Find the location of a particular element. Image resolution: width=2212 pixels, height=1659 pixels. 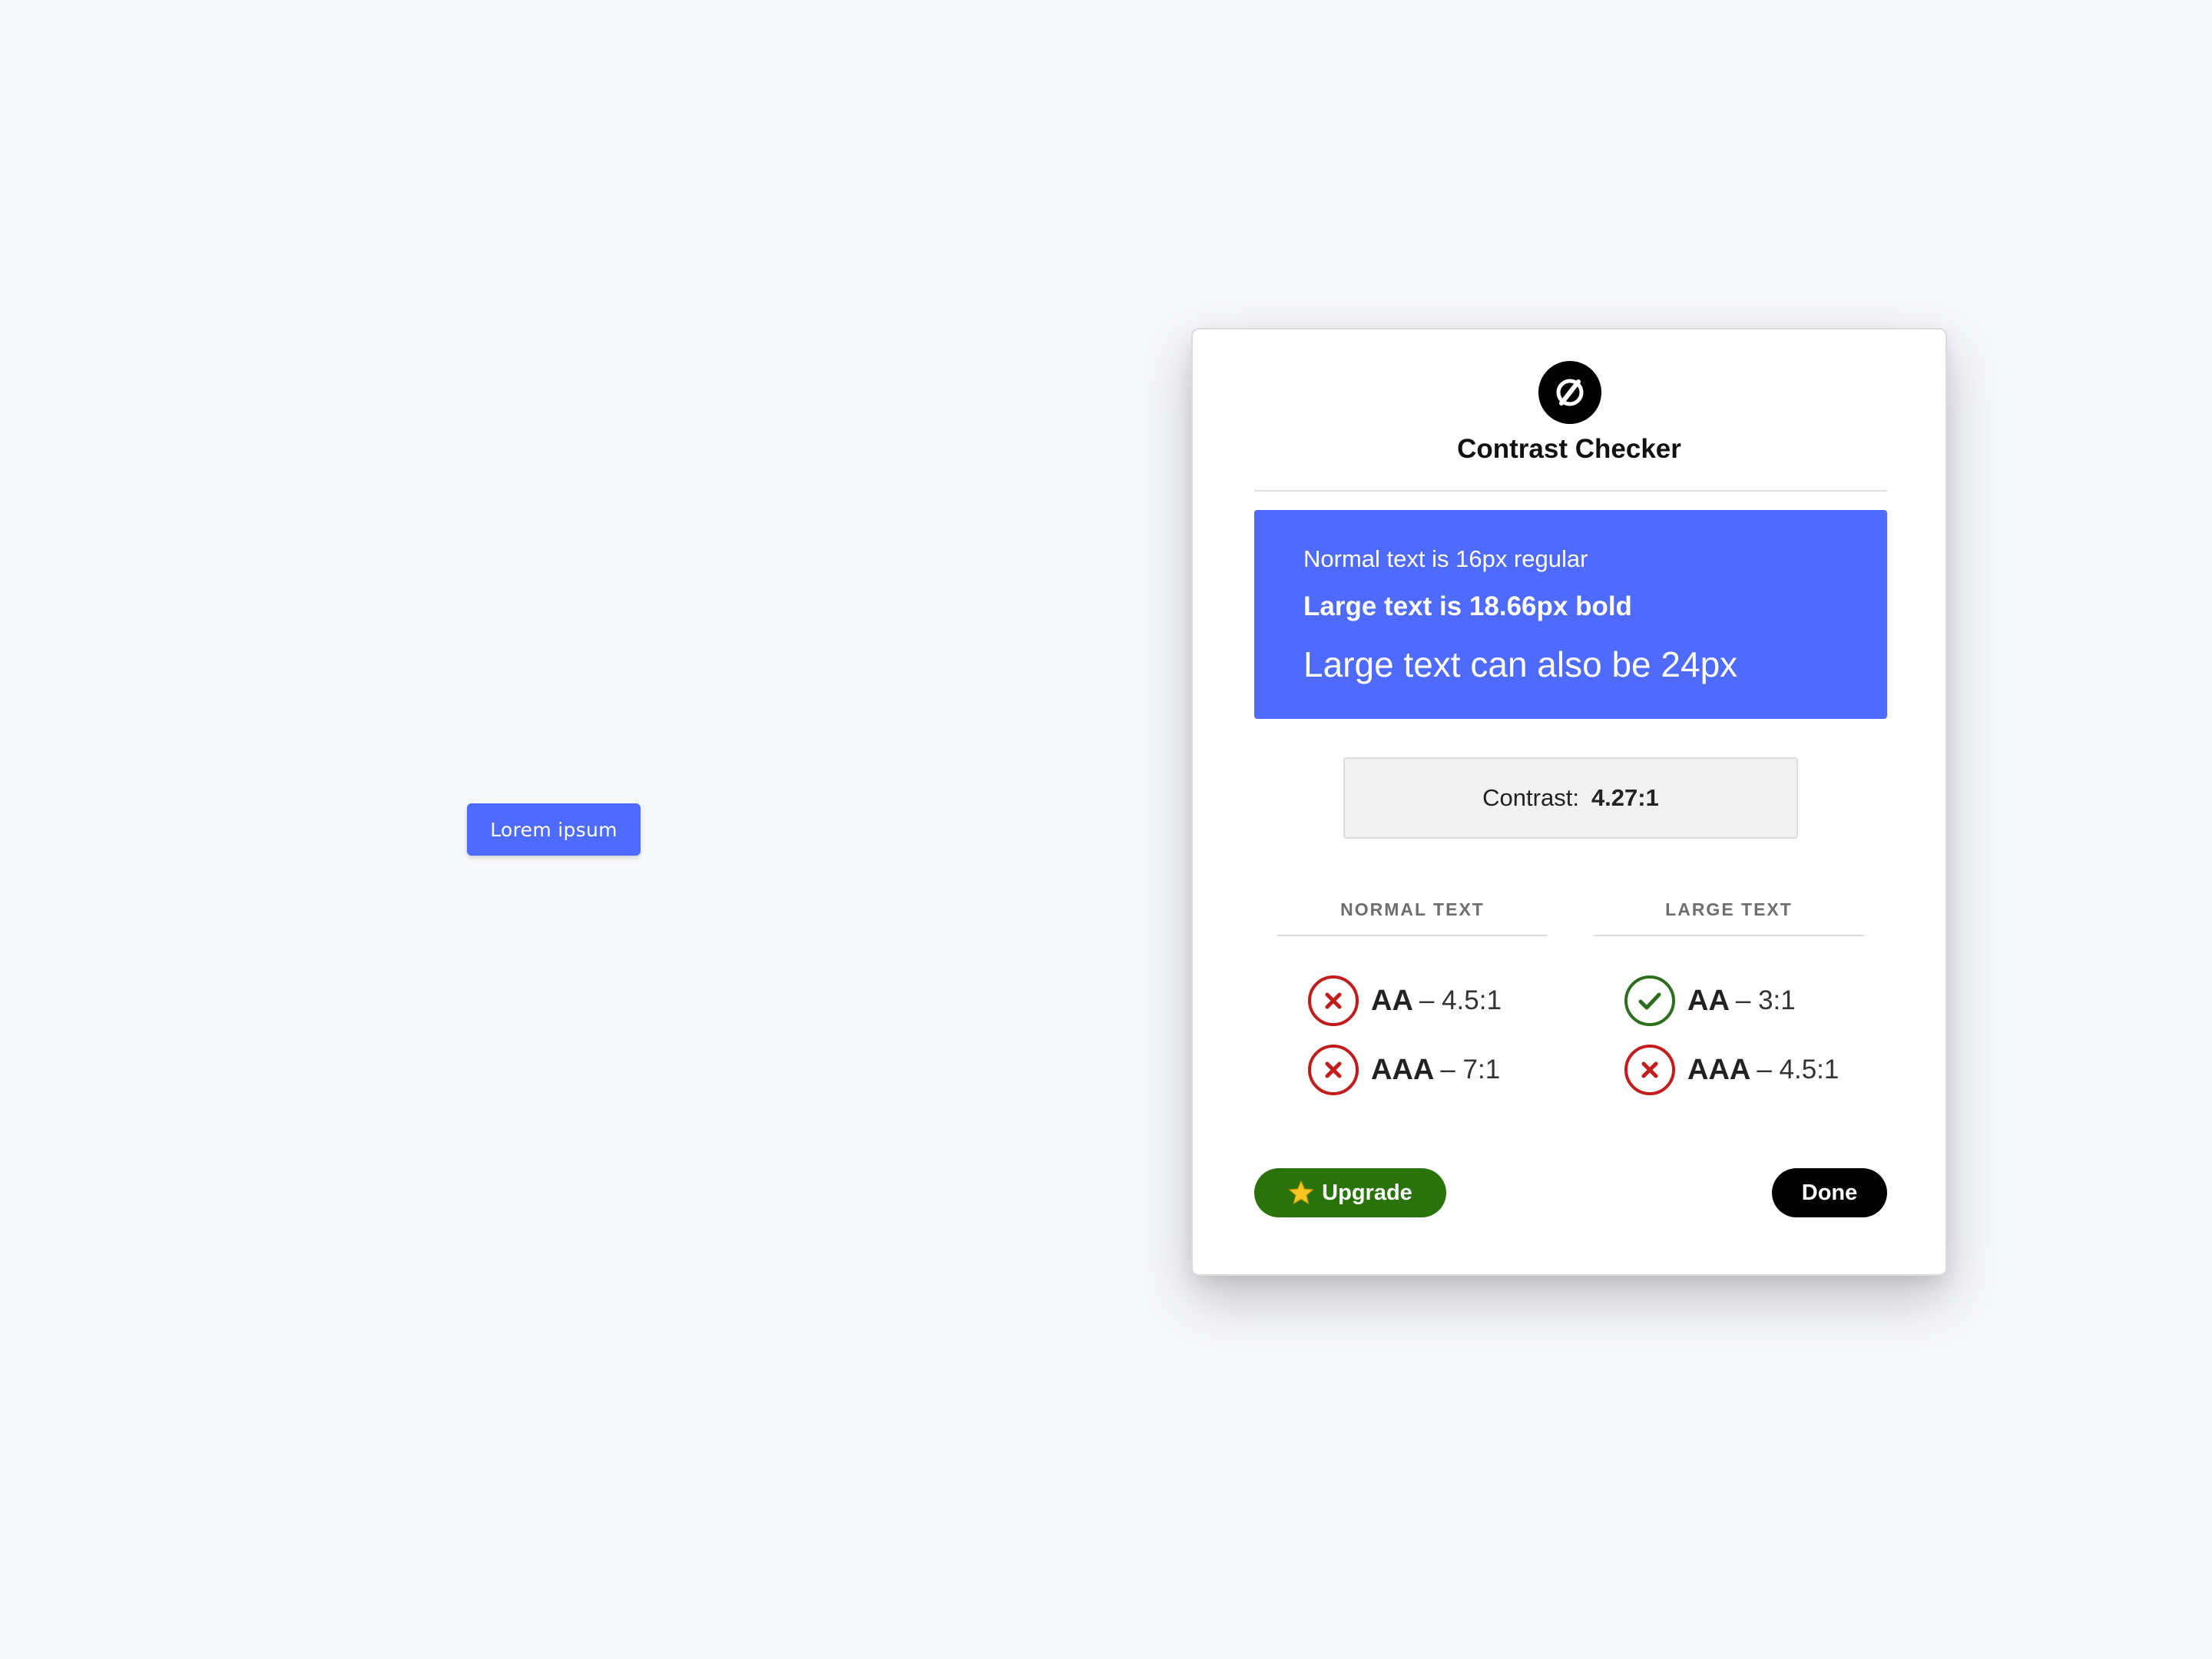

upgrade-button: Upgrade is located at coordinates (1350, 1192).